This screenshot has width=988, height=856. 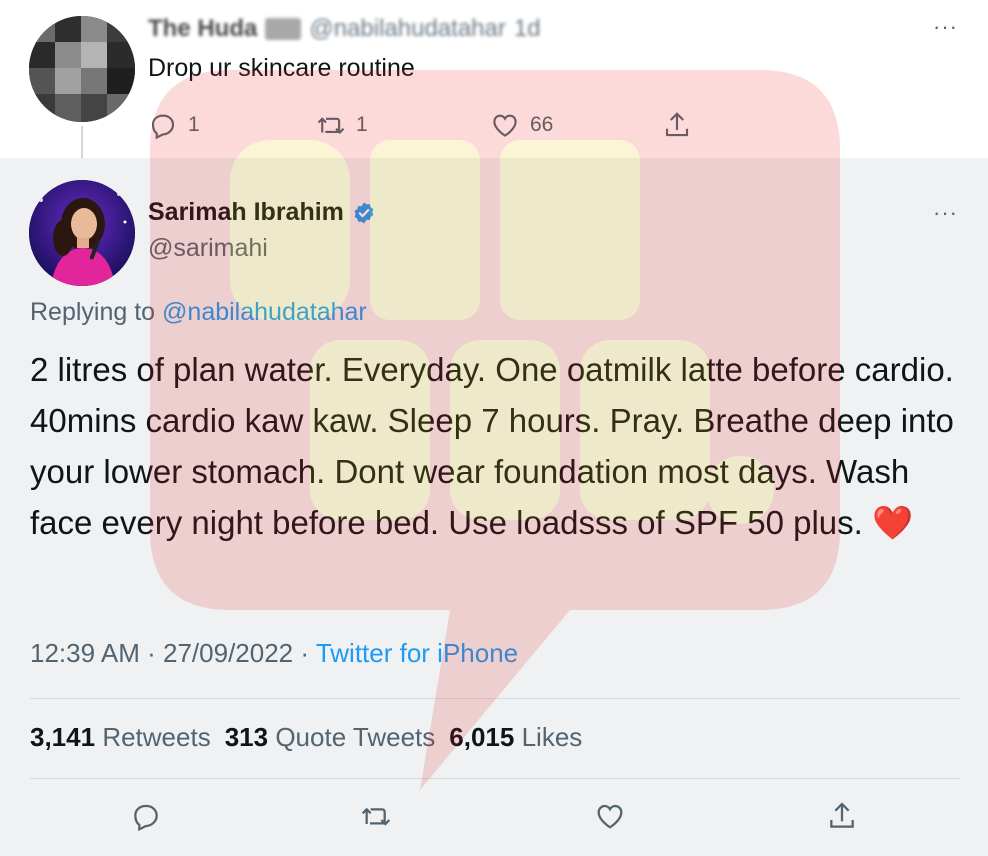 What do you see at coordinates (203, 28) in the screenshot?
I see `parent-author-name: The Huda` at bounding box center [203, 28].